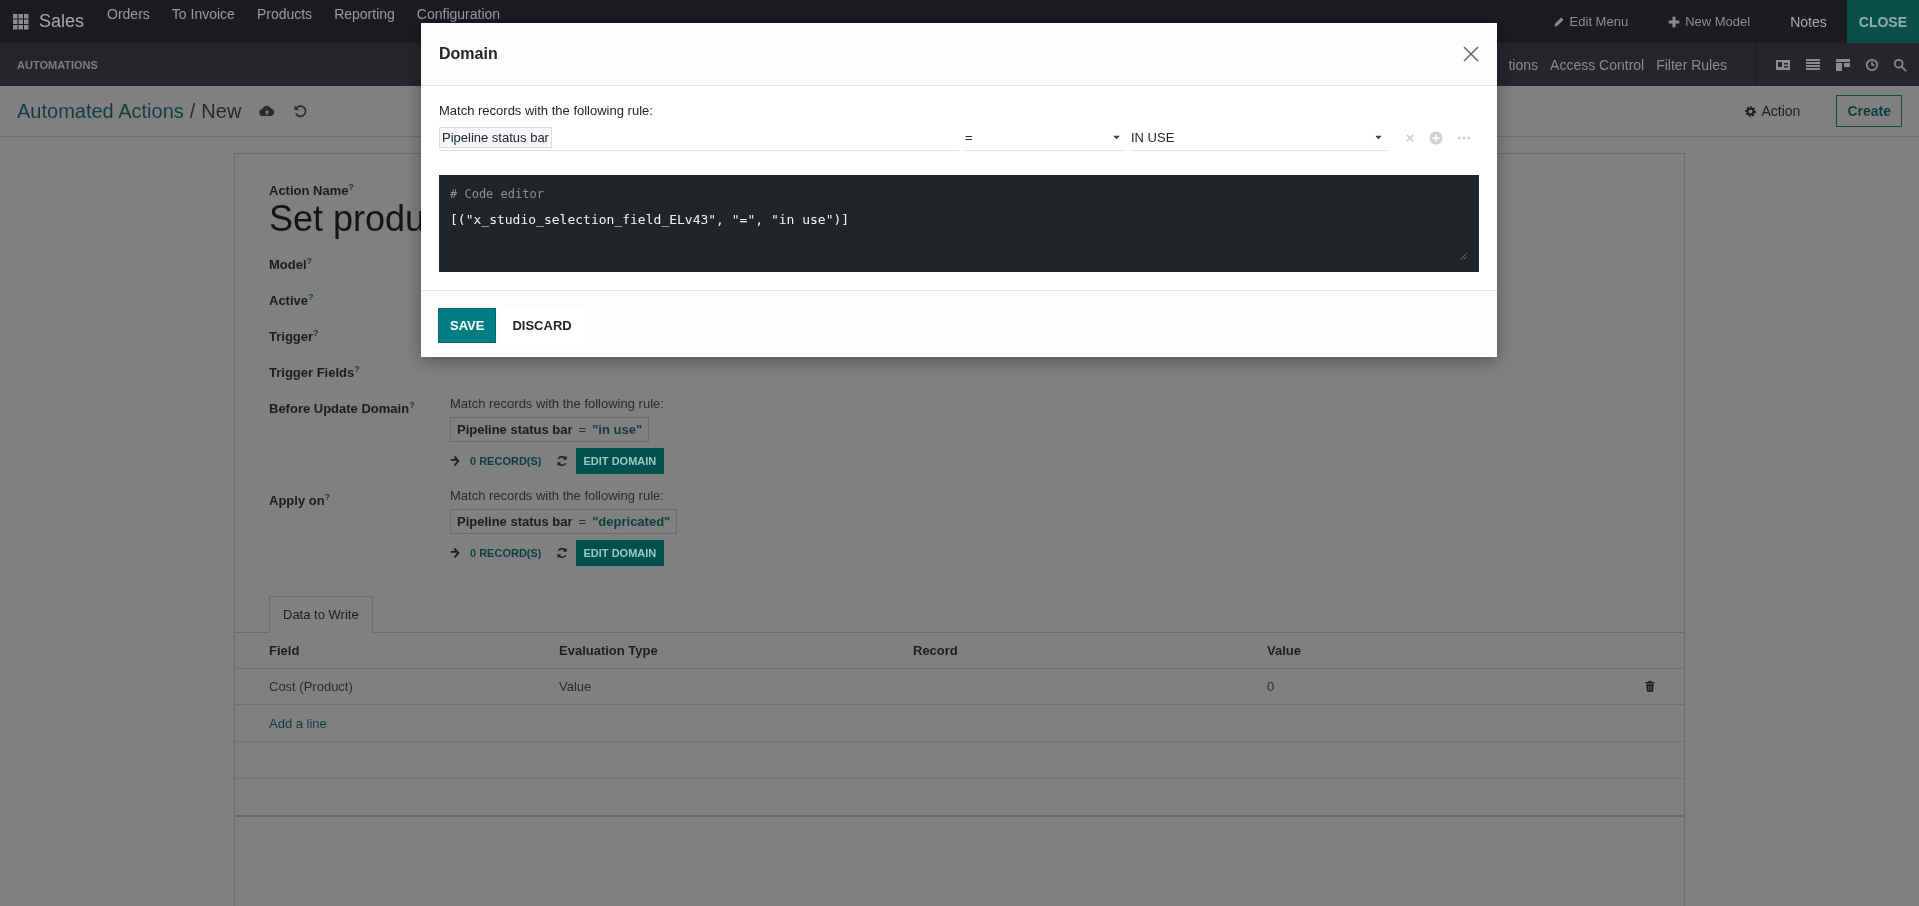 The image size is (1919, 906). Describe the element at coordinates (1882, 21) in the screenshot. I see `close-button: CLOSE` at that location.